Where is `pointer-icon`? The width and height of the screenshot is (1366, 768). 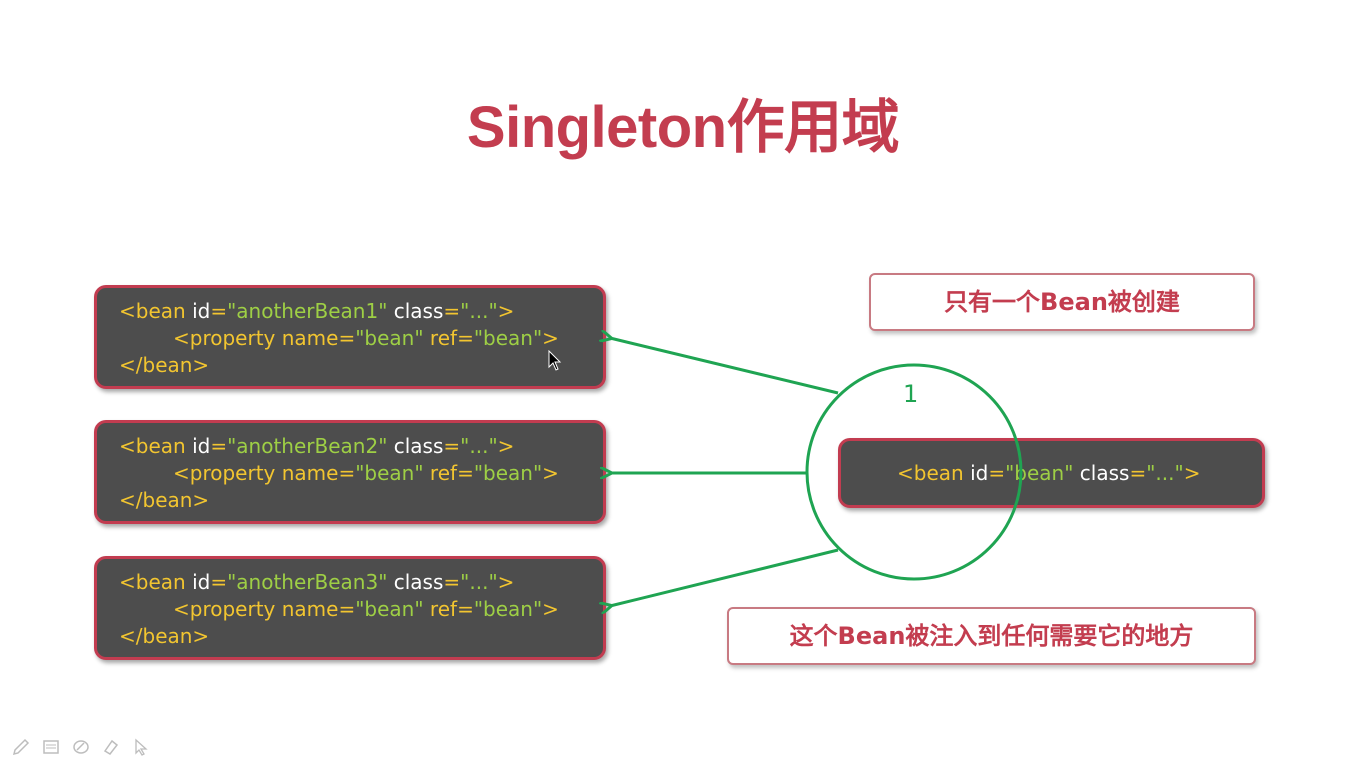
pointer-icon is located at coordinates (141, 747).